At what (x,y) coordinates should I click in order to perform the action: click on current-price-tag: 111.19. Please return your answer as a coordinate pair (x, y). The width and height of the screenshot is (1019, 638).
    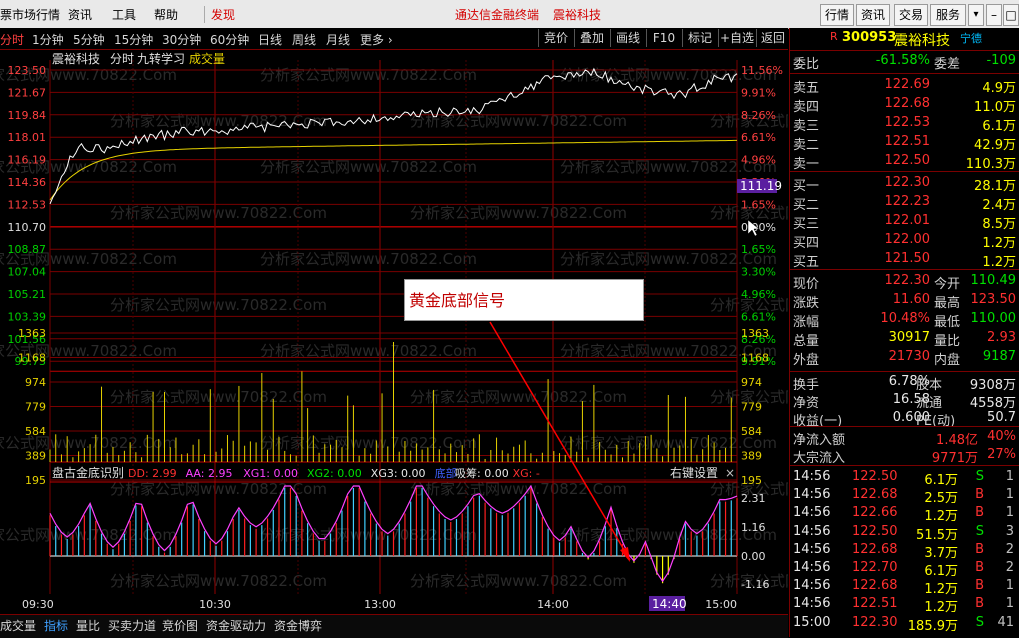
    Looking at the image, I should click on (761, 186).